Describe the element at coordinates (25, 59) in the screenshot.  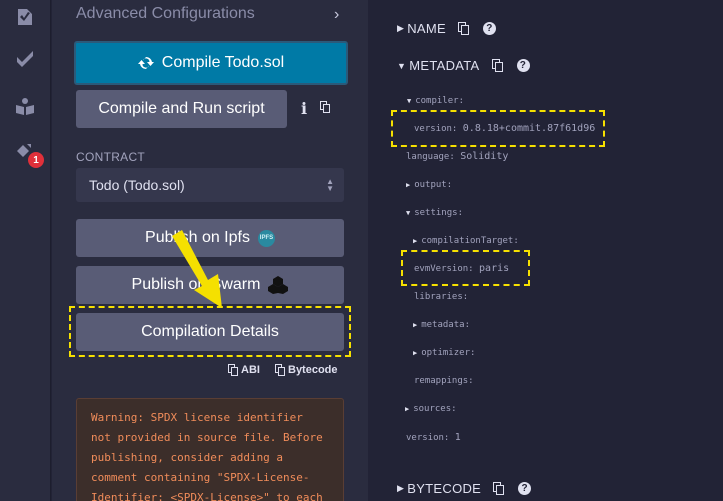
I see `solidity-compiler-icon` at that location.